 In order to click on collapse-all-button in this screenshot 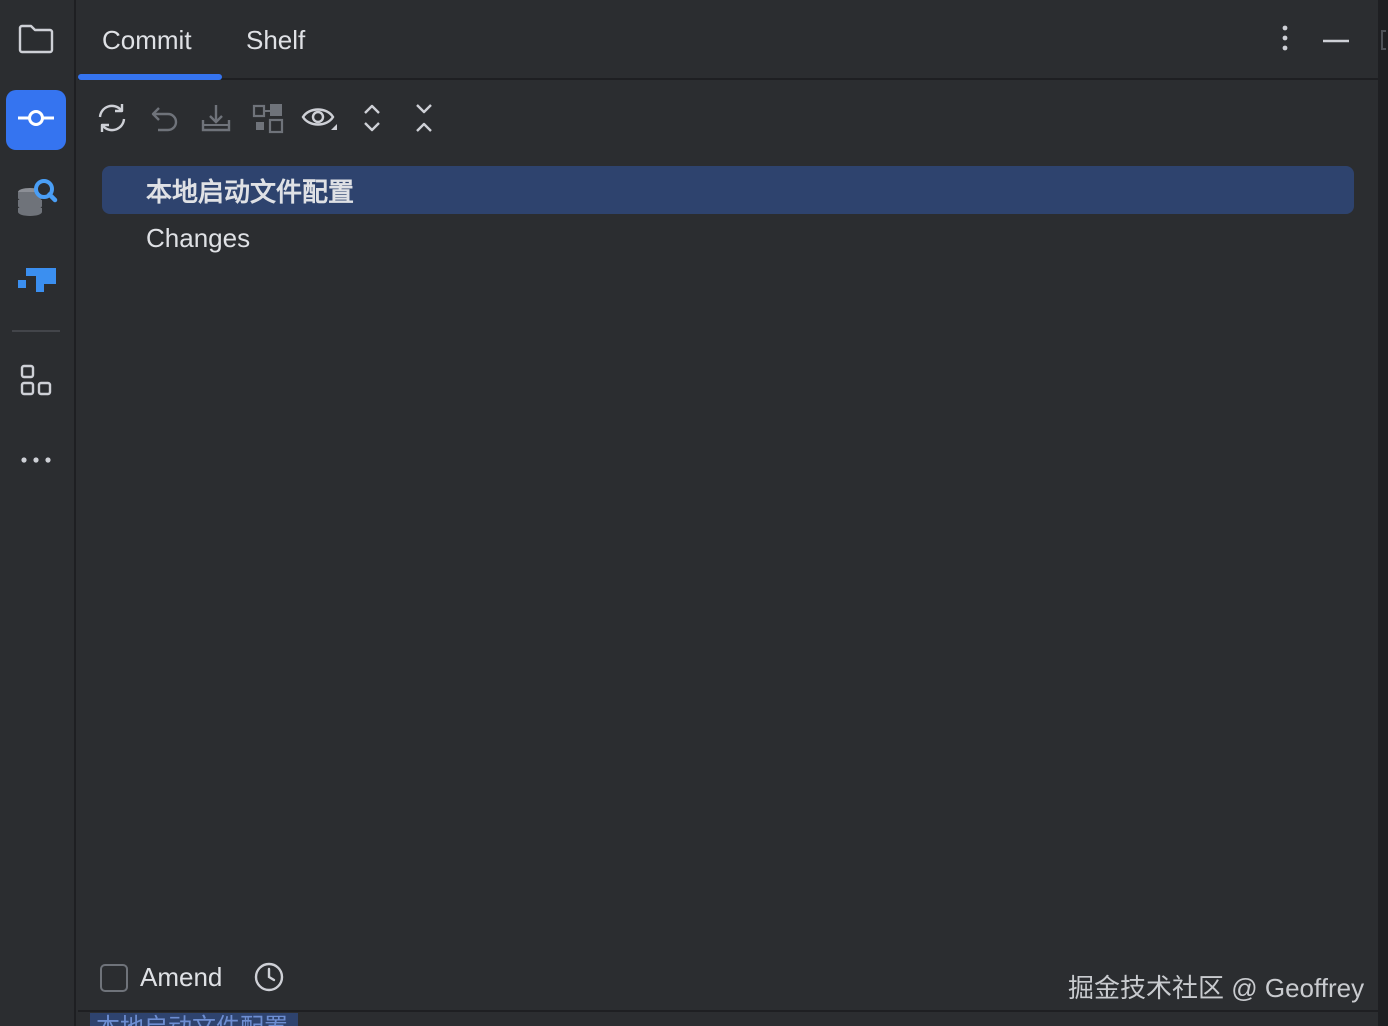, I will do `click(424, 120)`.